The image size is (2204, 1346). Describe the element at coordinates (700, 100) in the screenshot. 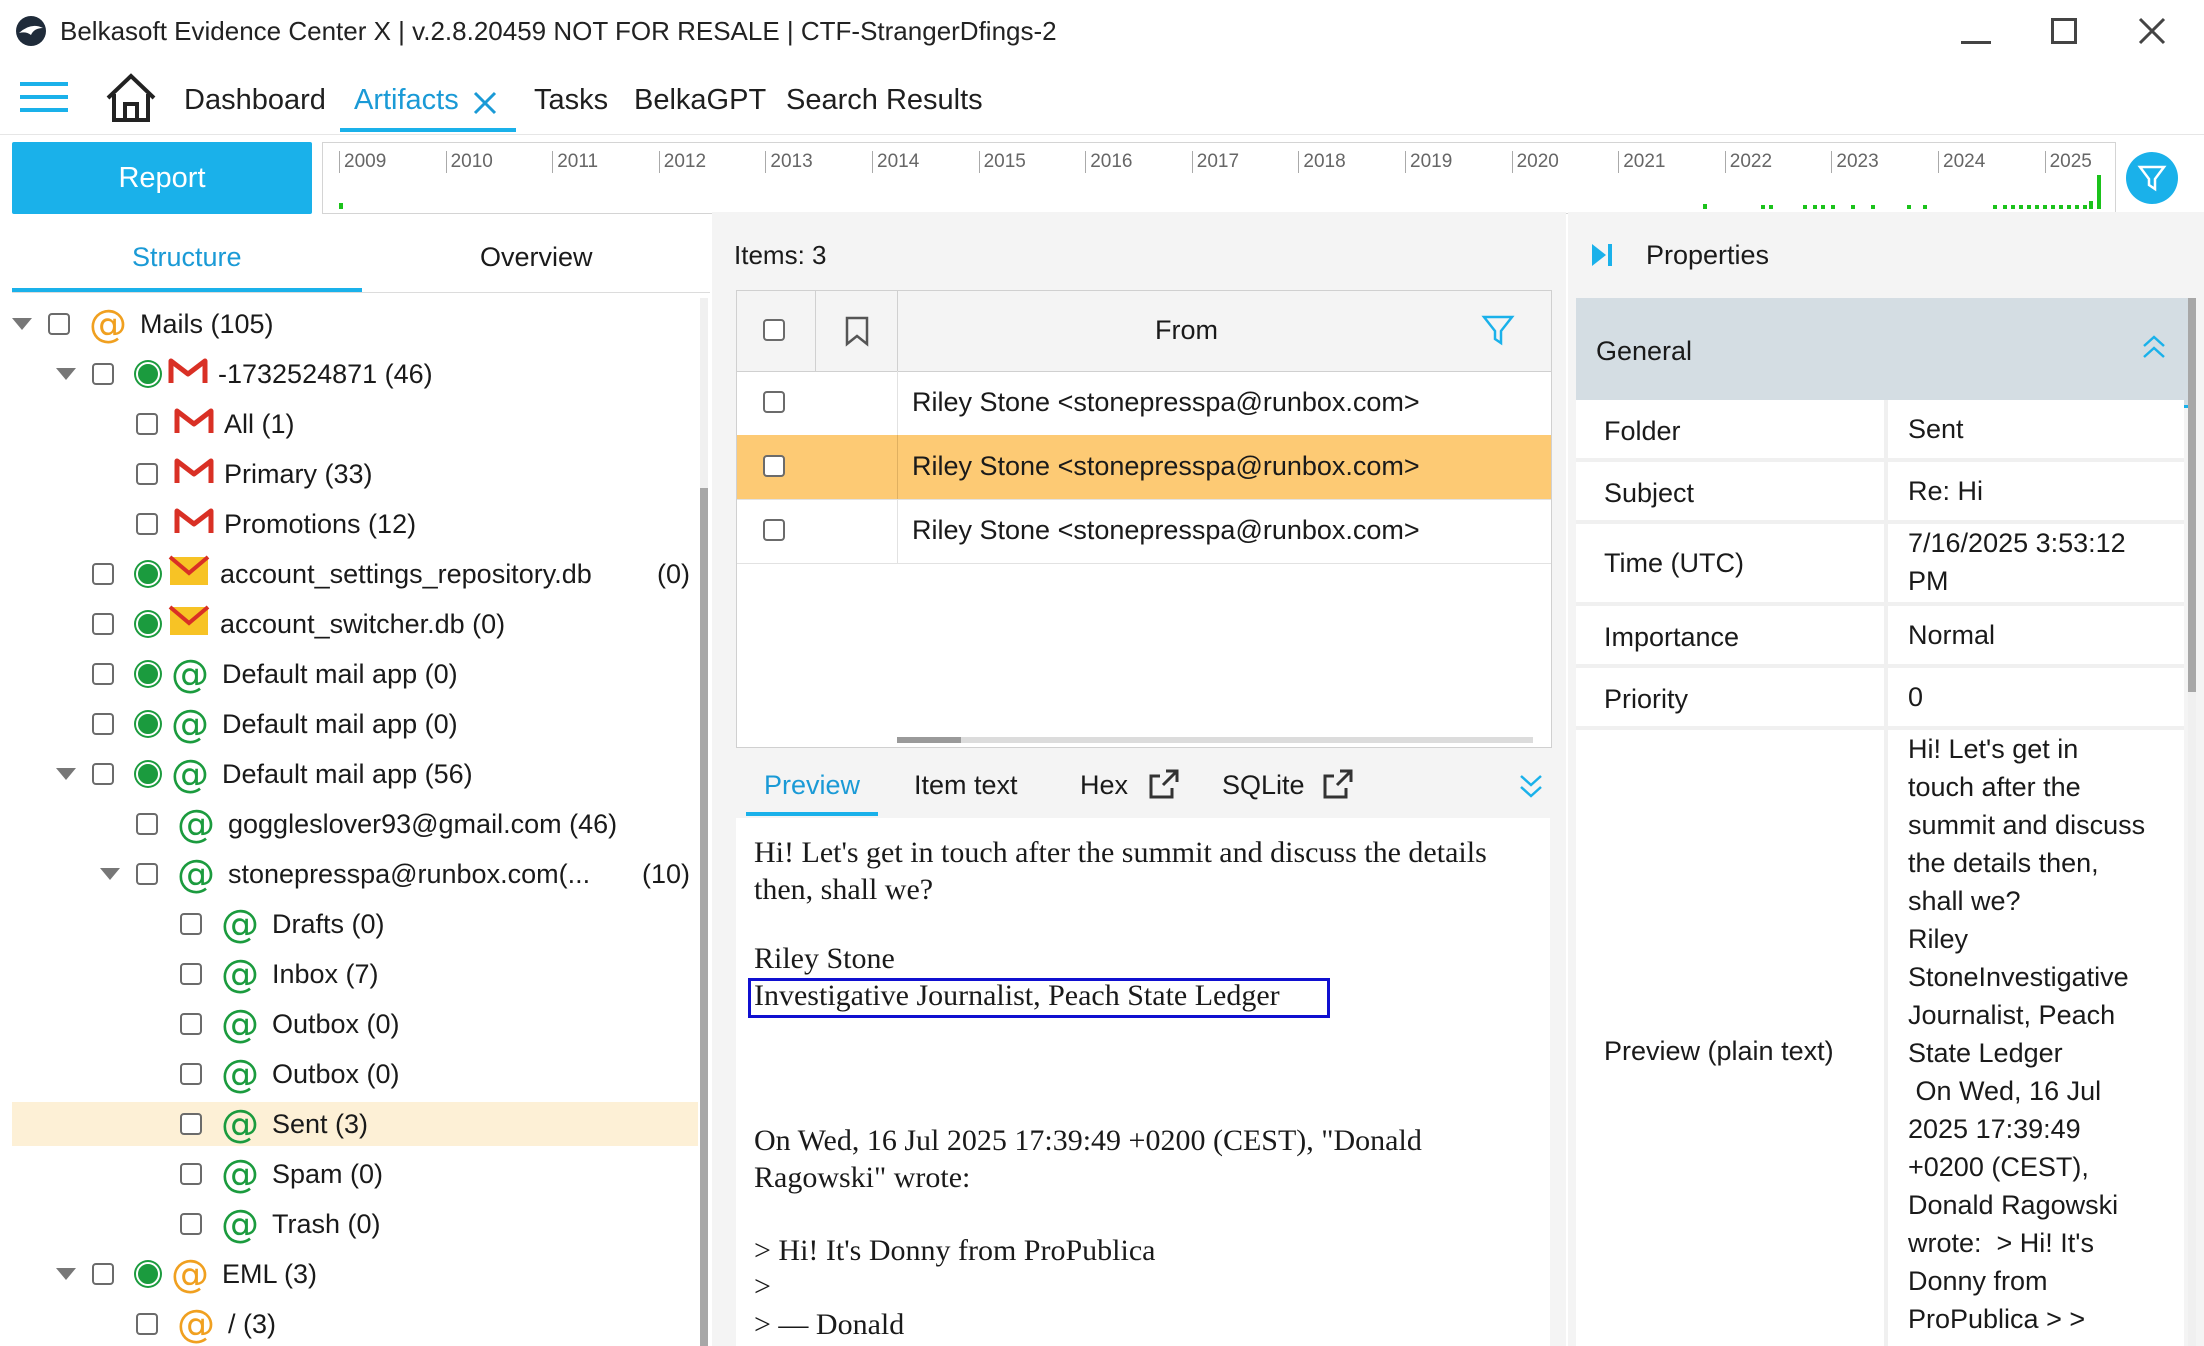

I see `tab-belkagpt: BelkaGPT` at that location.